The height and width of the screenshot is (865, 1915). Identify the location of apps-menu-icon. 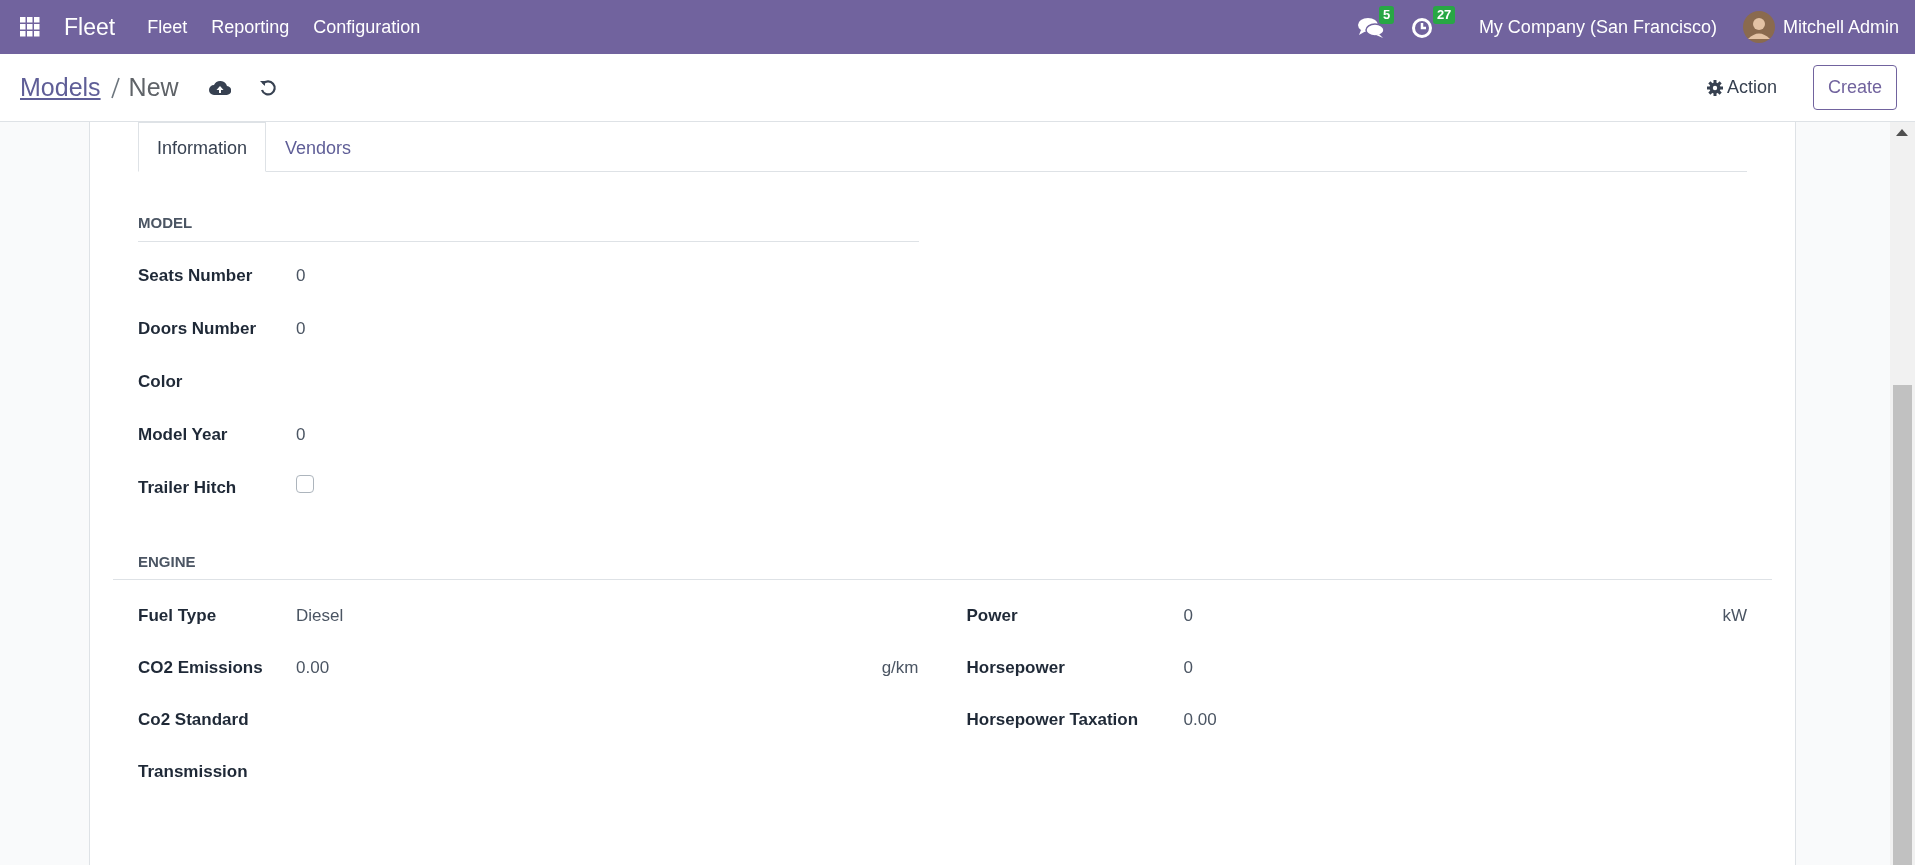
(30, 27).